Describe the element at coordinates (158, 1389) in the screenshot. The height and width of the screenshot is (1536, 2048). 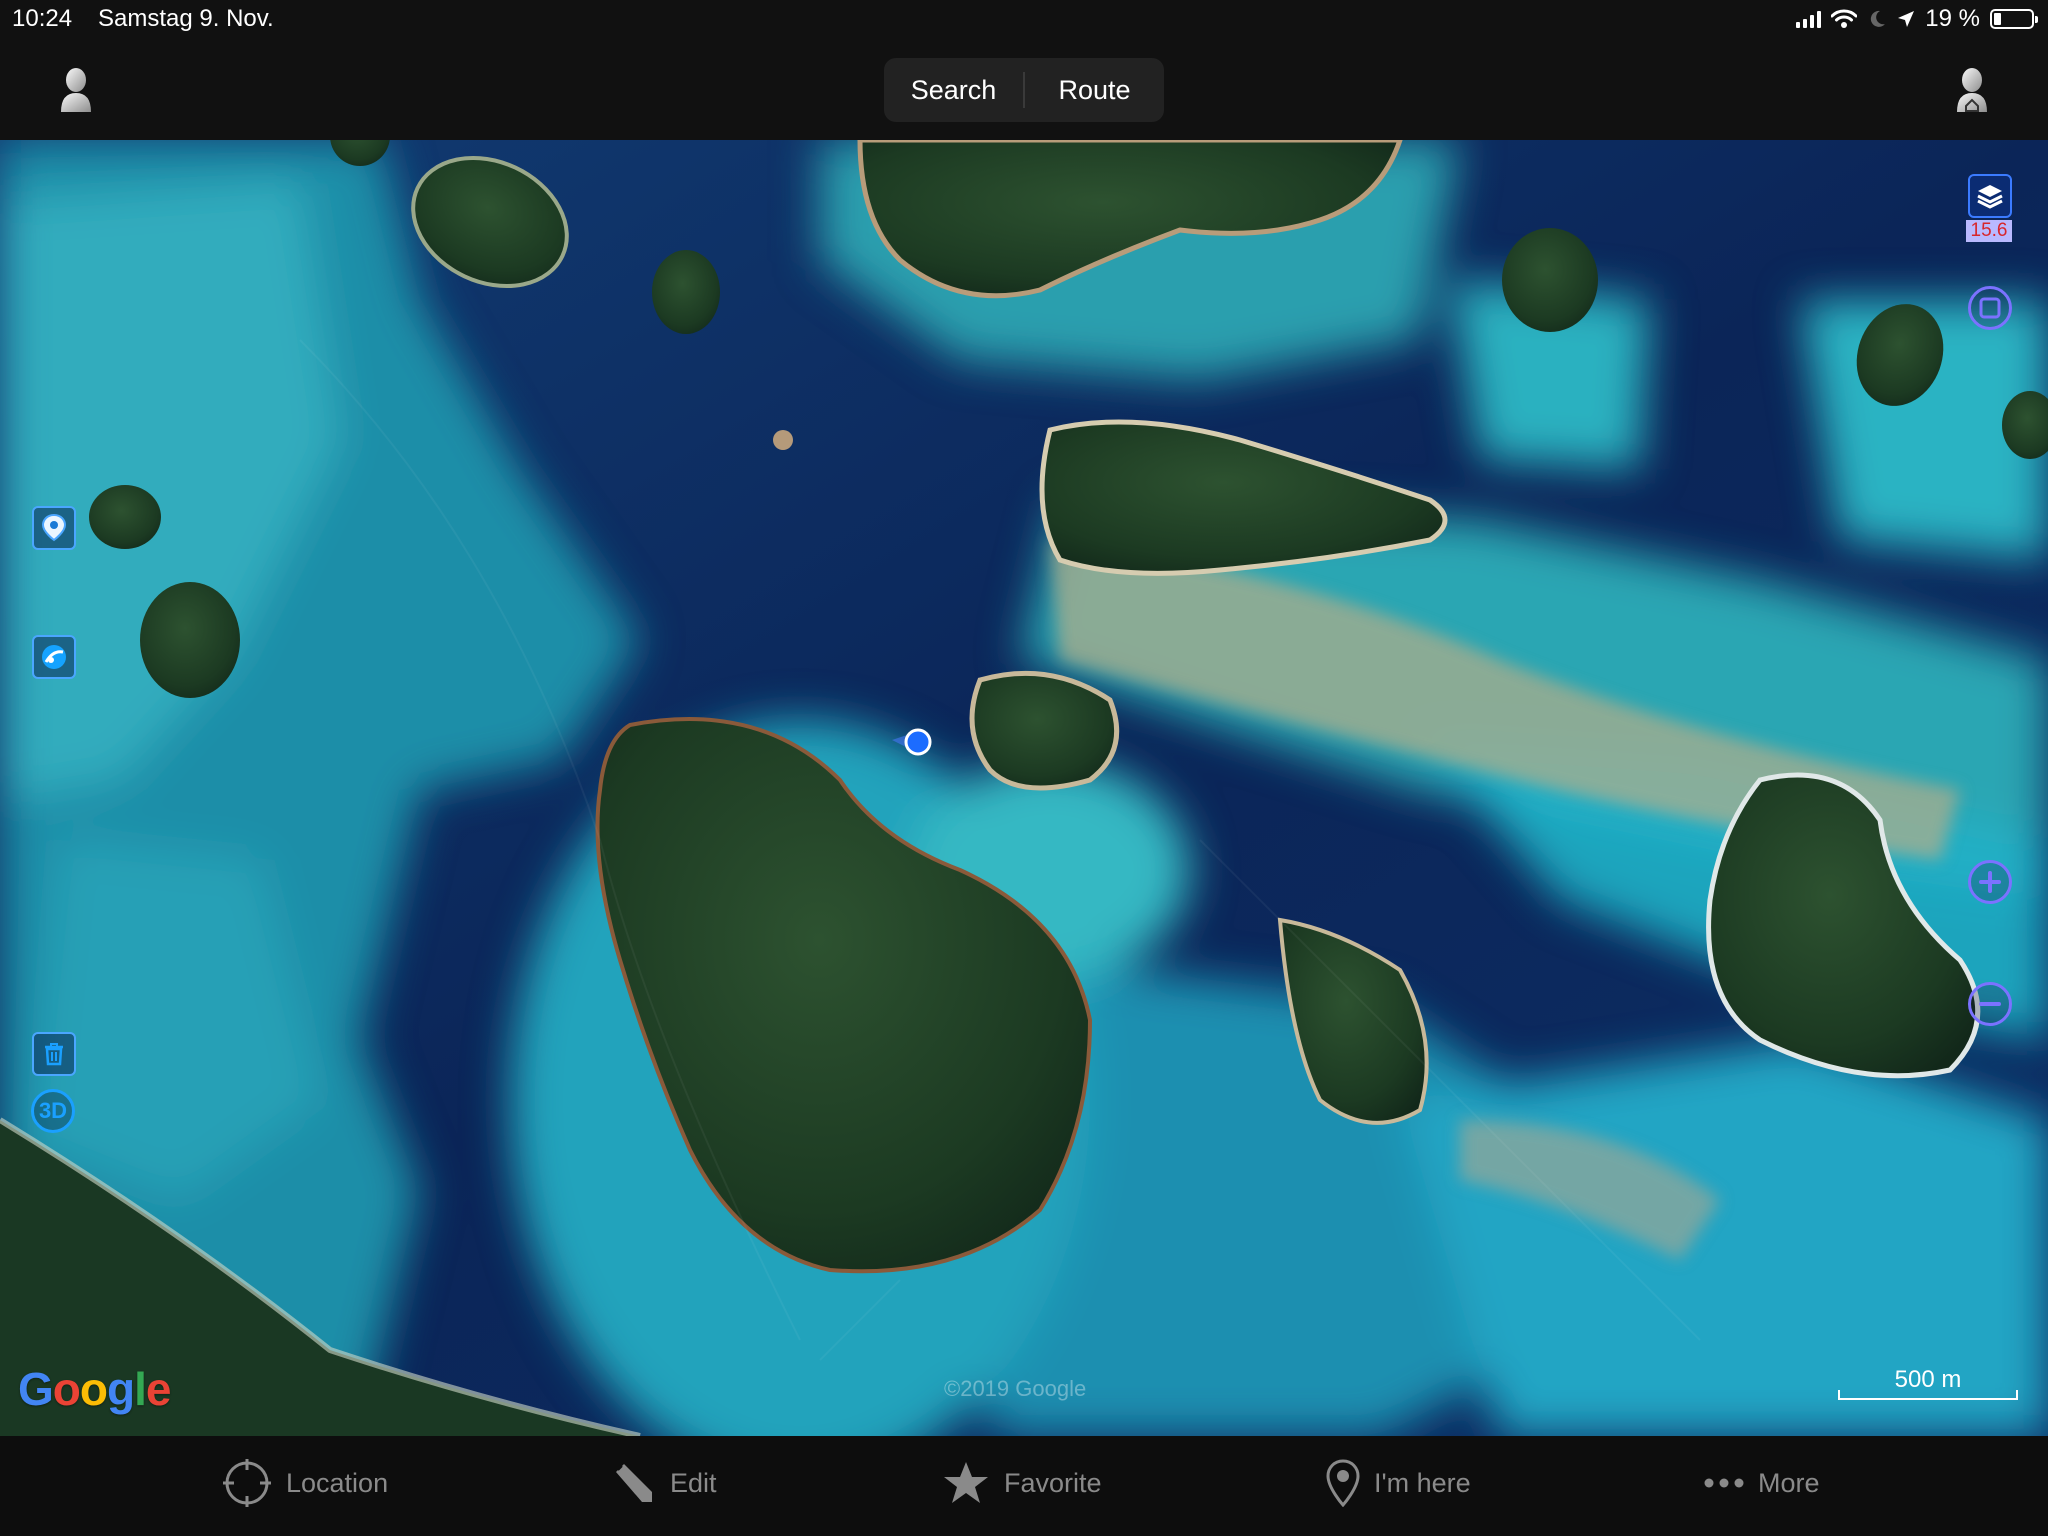
I see `google-logo-letter: e` at that location.